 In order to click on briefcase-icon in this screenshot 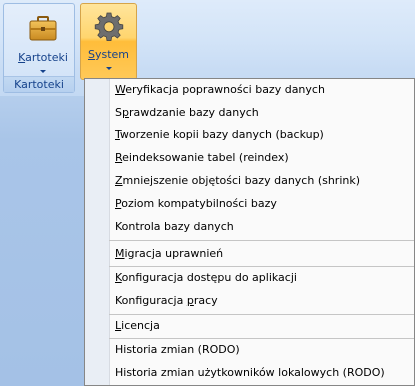, I will do `click(43, 29)`.